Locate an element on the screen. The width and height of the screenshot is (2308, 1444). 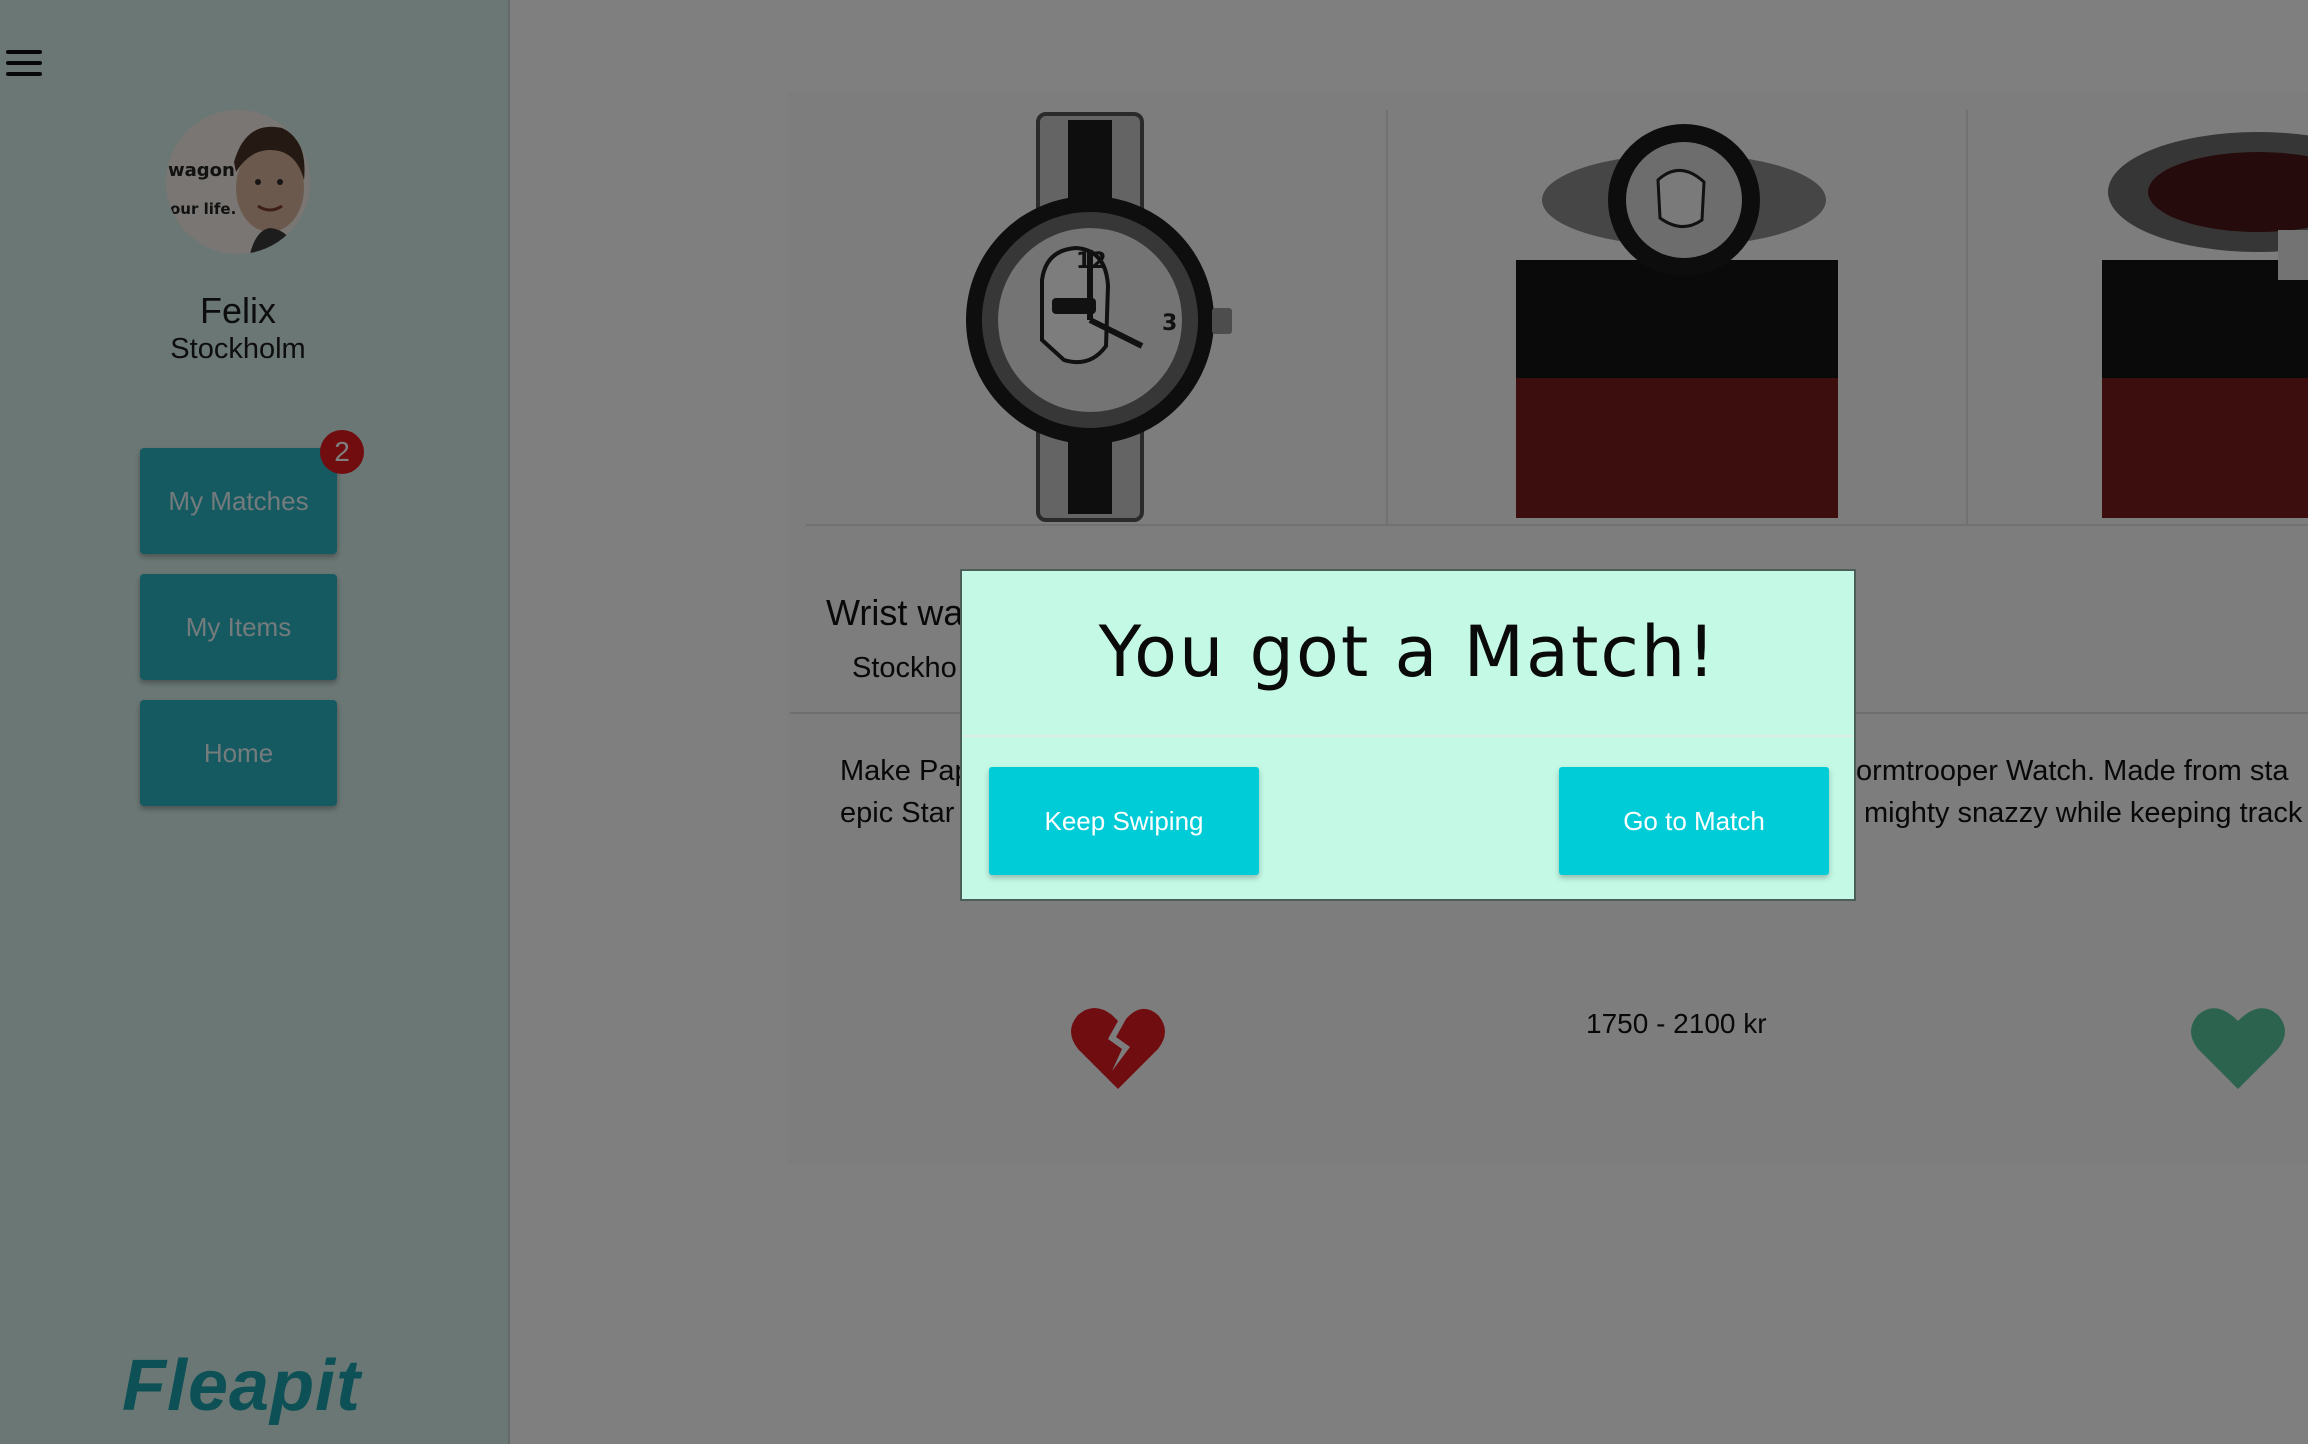
go-to-match-button: Go to Match is located at coordinates (1694, 821).